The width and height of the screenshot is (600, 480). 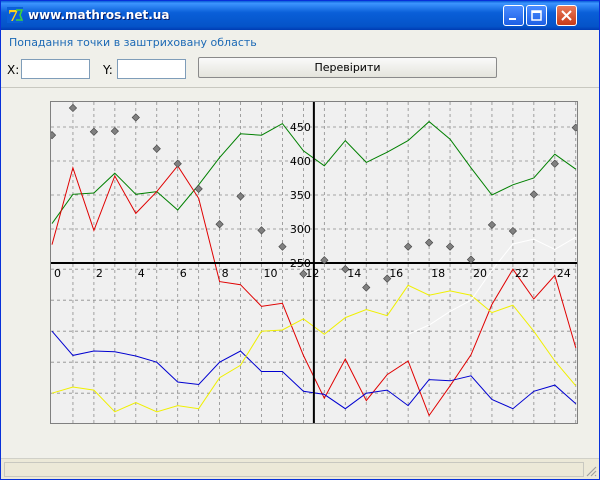 I want to click on x-tick-label: 0, so click(x=57, y=273).